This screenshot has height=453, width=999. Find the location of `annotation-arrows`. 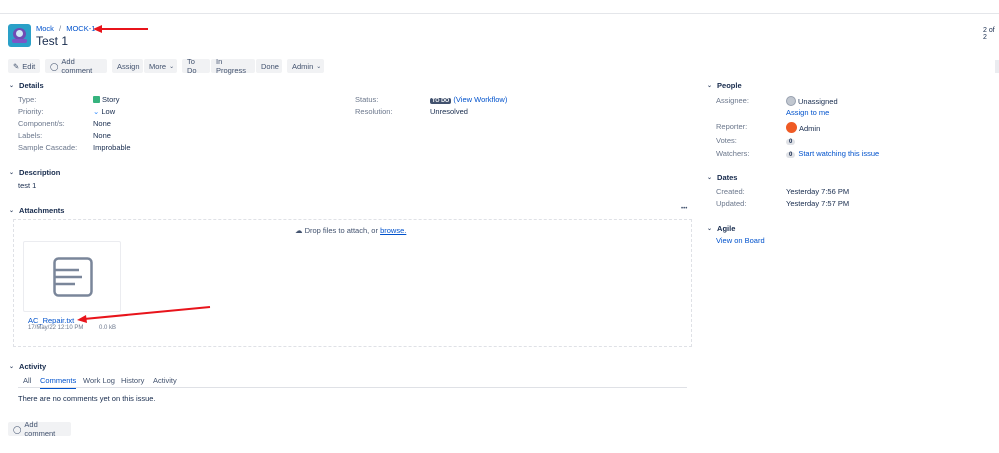

annotation-arrows is located at coordinates (144, 174).